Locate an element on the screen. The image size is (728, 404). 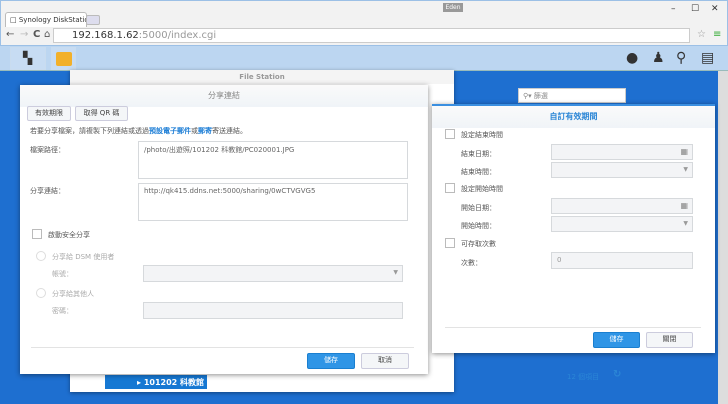
main-menu-button: ▚ is located at coordinates (28, 58).